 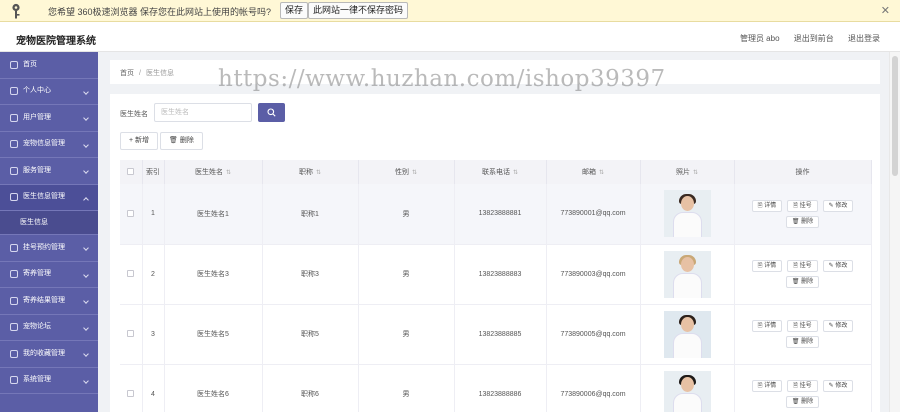 What do you see at coordinates (49, 354) in the screenshot?
I see `sidebar-item-favorites: 我的收藏管理` at bounding box center [49, 354].